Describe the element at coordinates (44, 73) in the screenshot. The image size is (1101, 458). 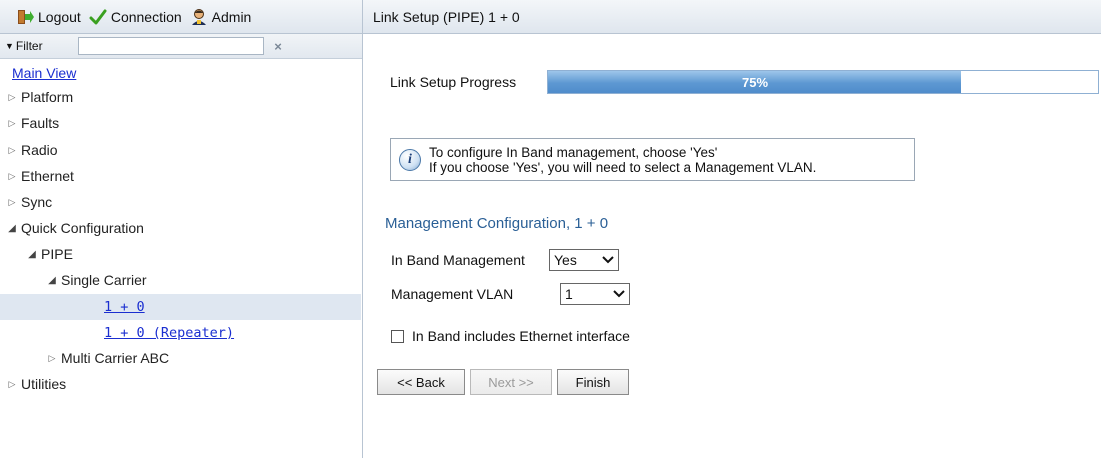
I see `tree-item-label: Main View` at that location.